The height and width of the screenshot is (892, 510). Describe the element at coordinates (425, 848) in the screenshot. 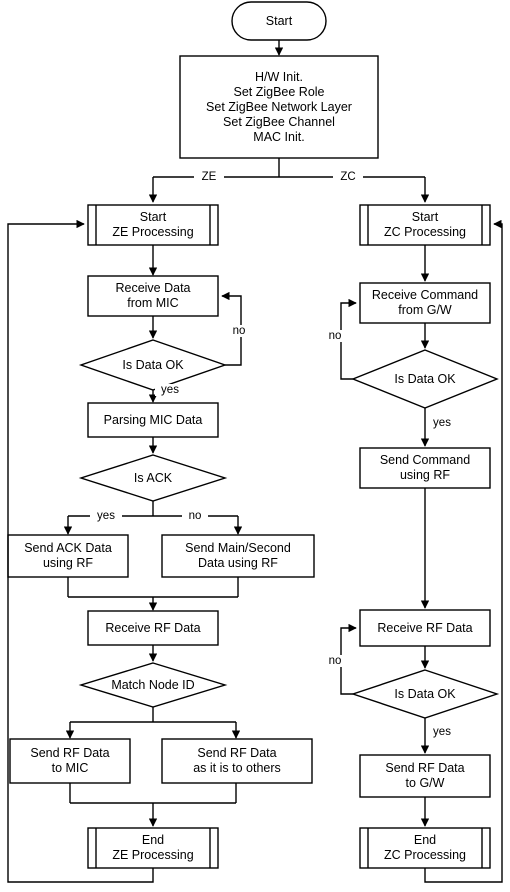

I see `shape-zc-end` at that location.